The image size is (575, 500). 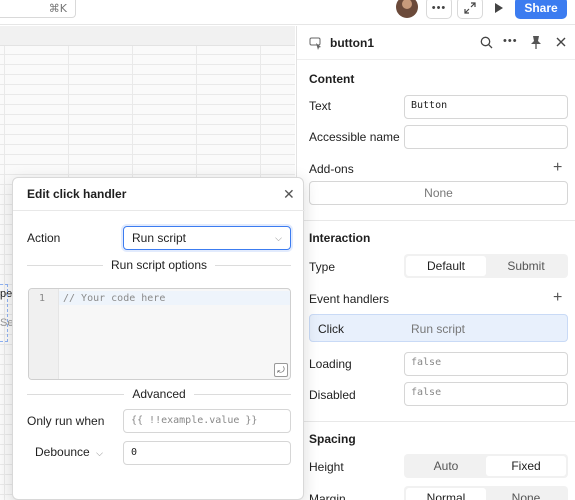 I want to click on table-header-strip, so click(x=147, y=36).